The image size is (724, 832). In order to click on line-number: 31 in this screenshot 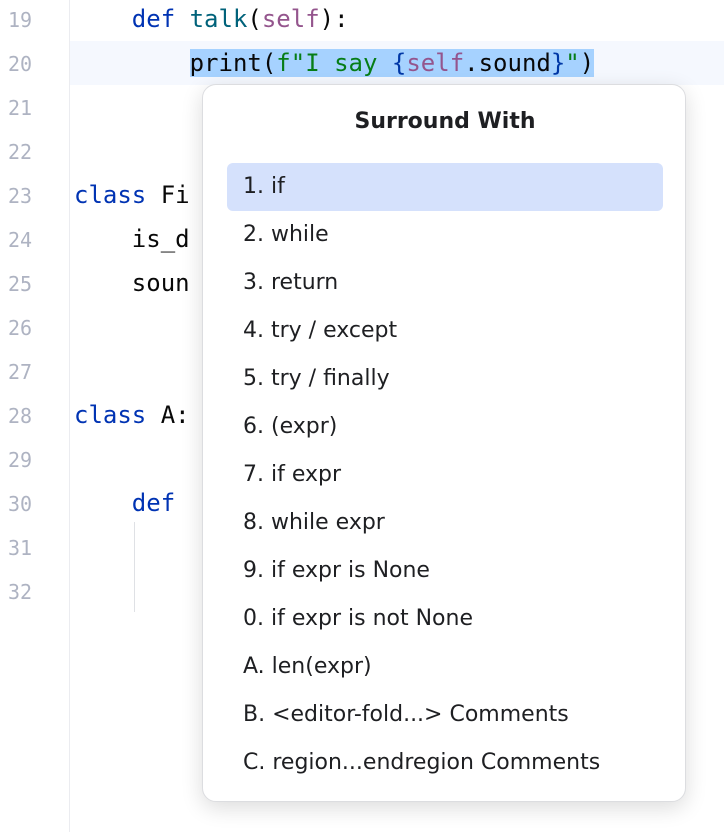, I will do `click(23, 548)`.